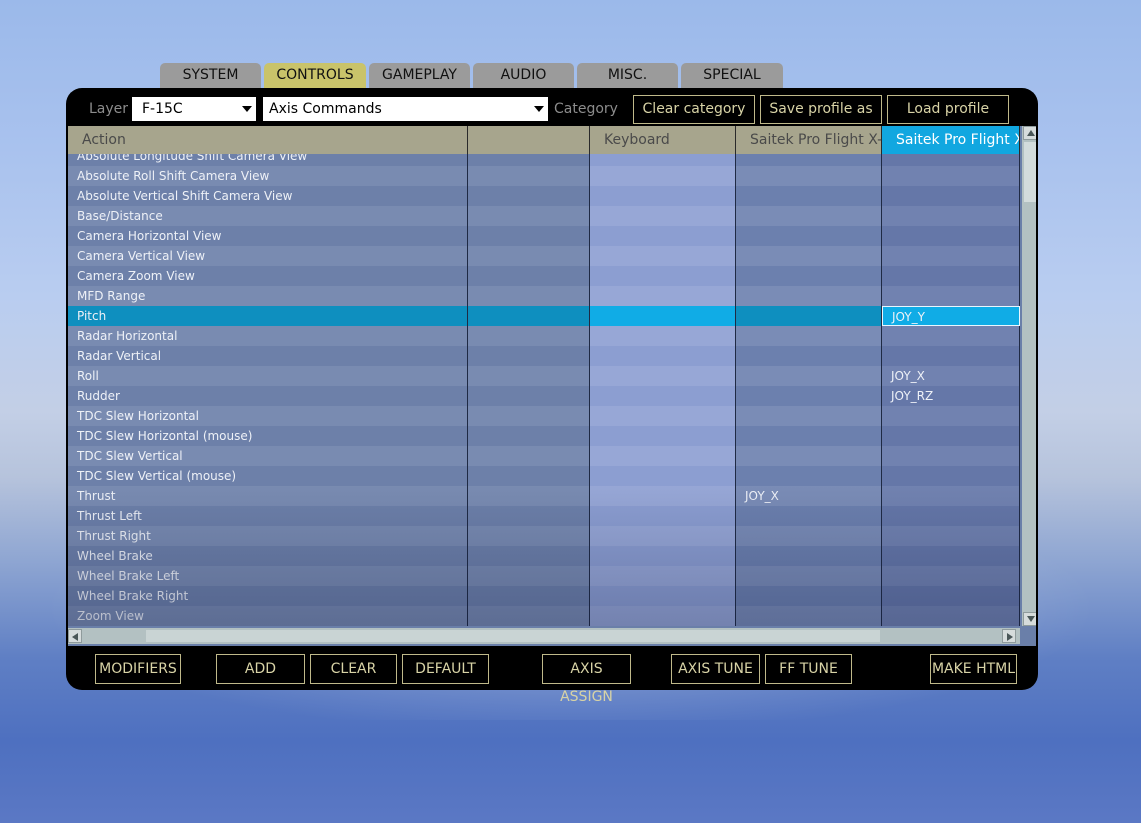 The width and height of the screenshot is (1141, 823). What do you see at coordinates (268, 140) in the screenshot?
I see `column-header-action: Action` at bounding box center [268, 140].